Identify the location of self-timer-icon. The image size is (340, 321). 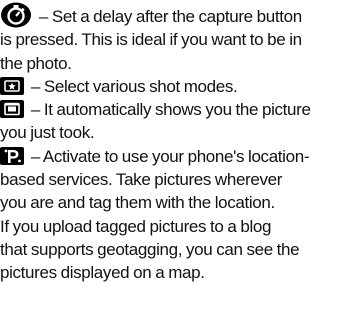
(16, 15).